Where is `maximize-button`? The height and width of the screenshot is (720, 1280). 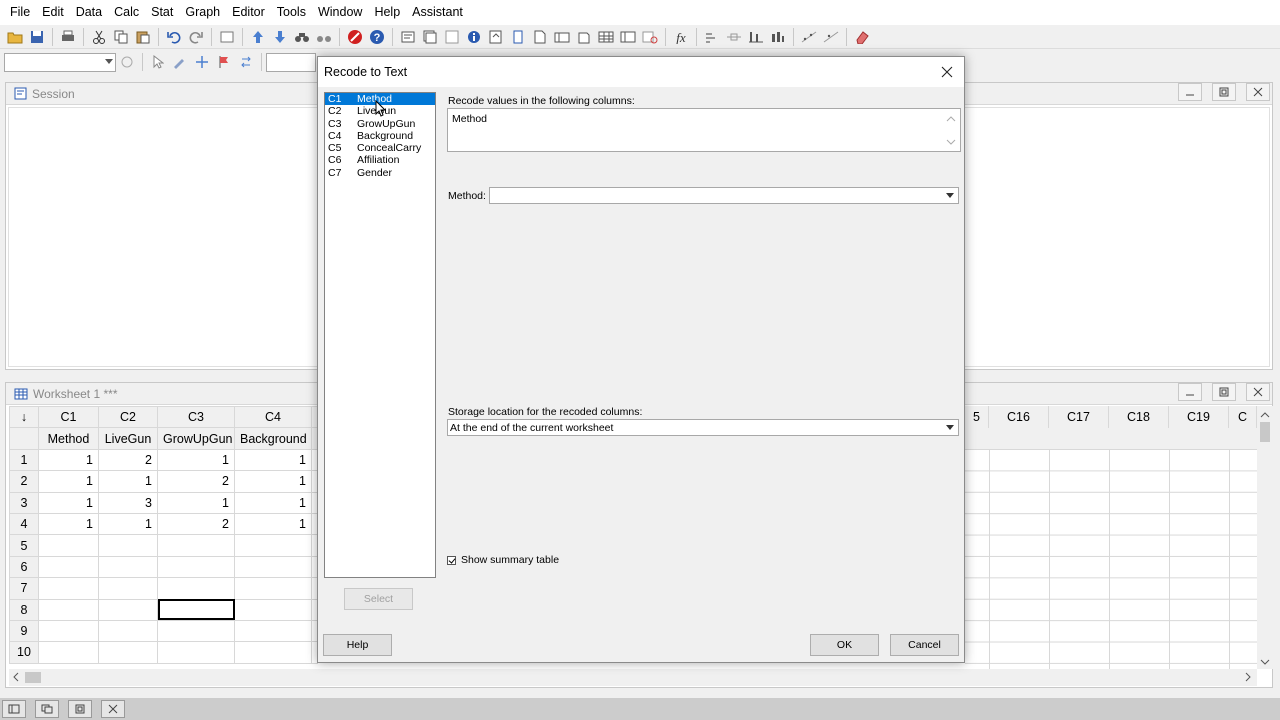
maximize-button is located at coordinates (1224, 92).